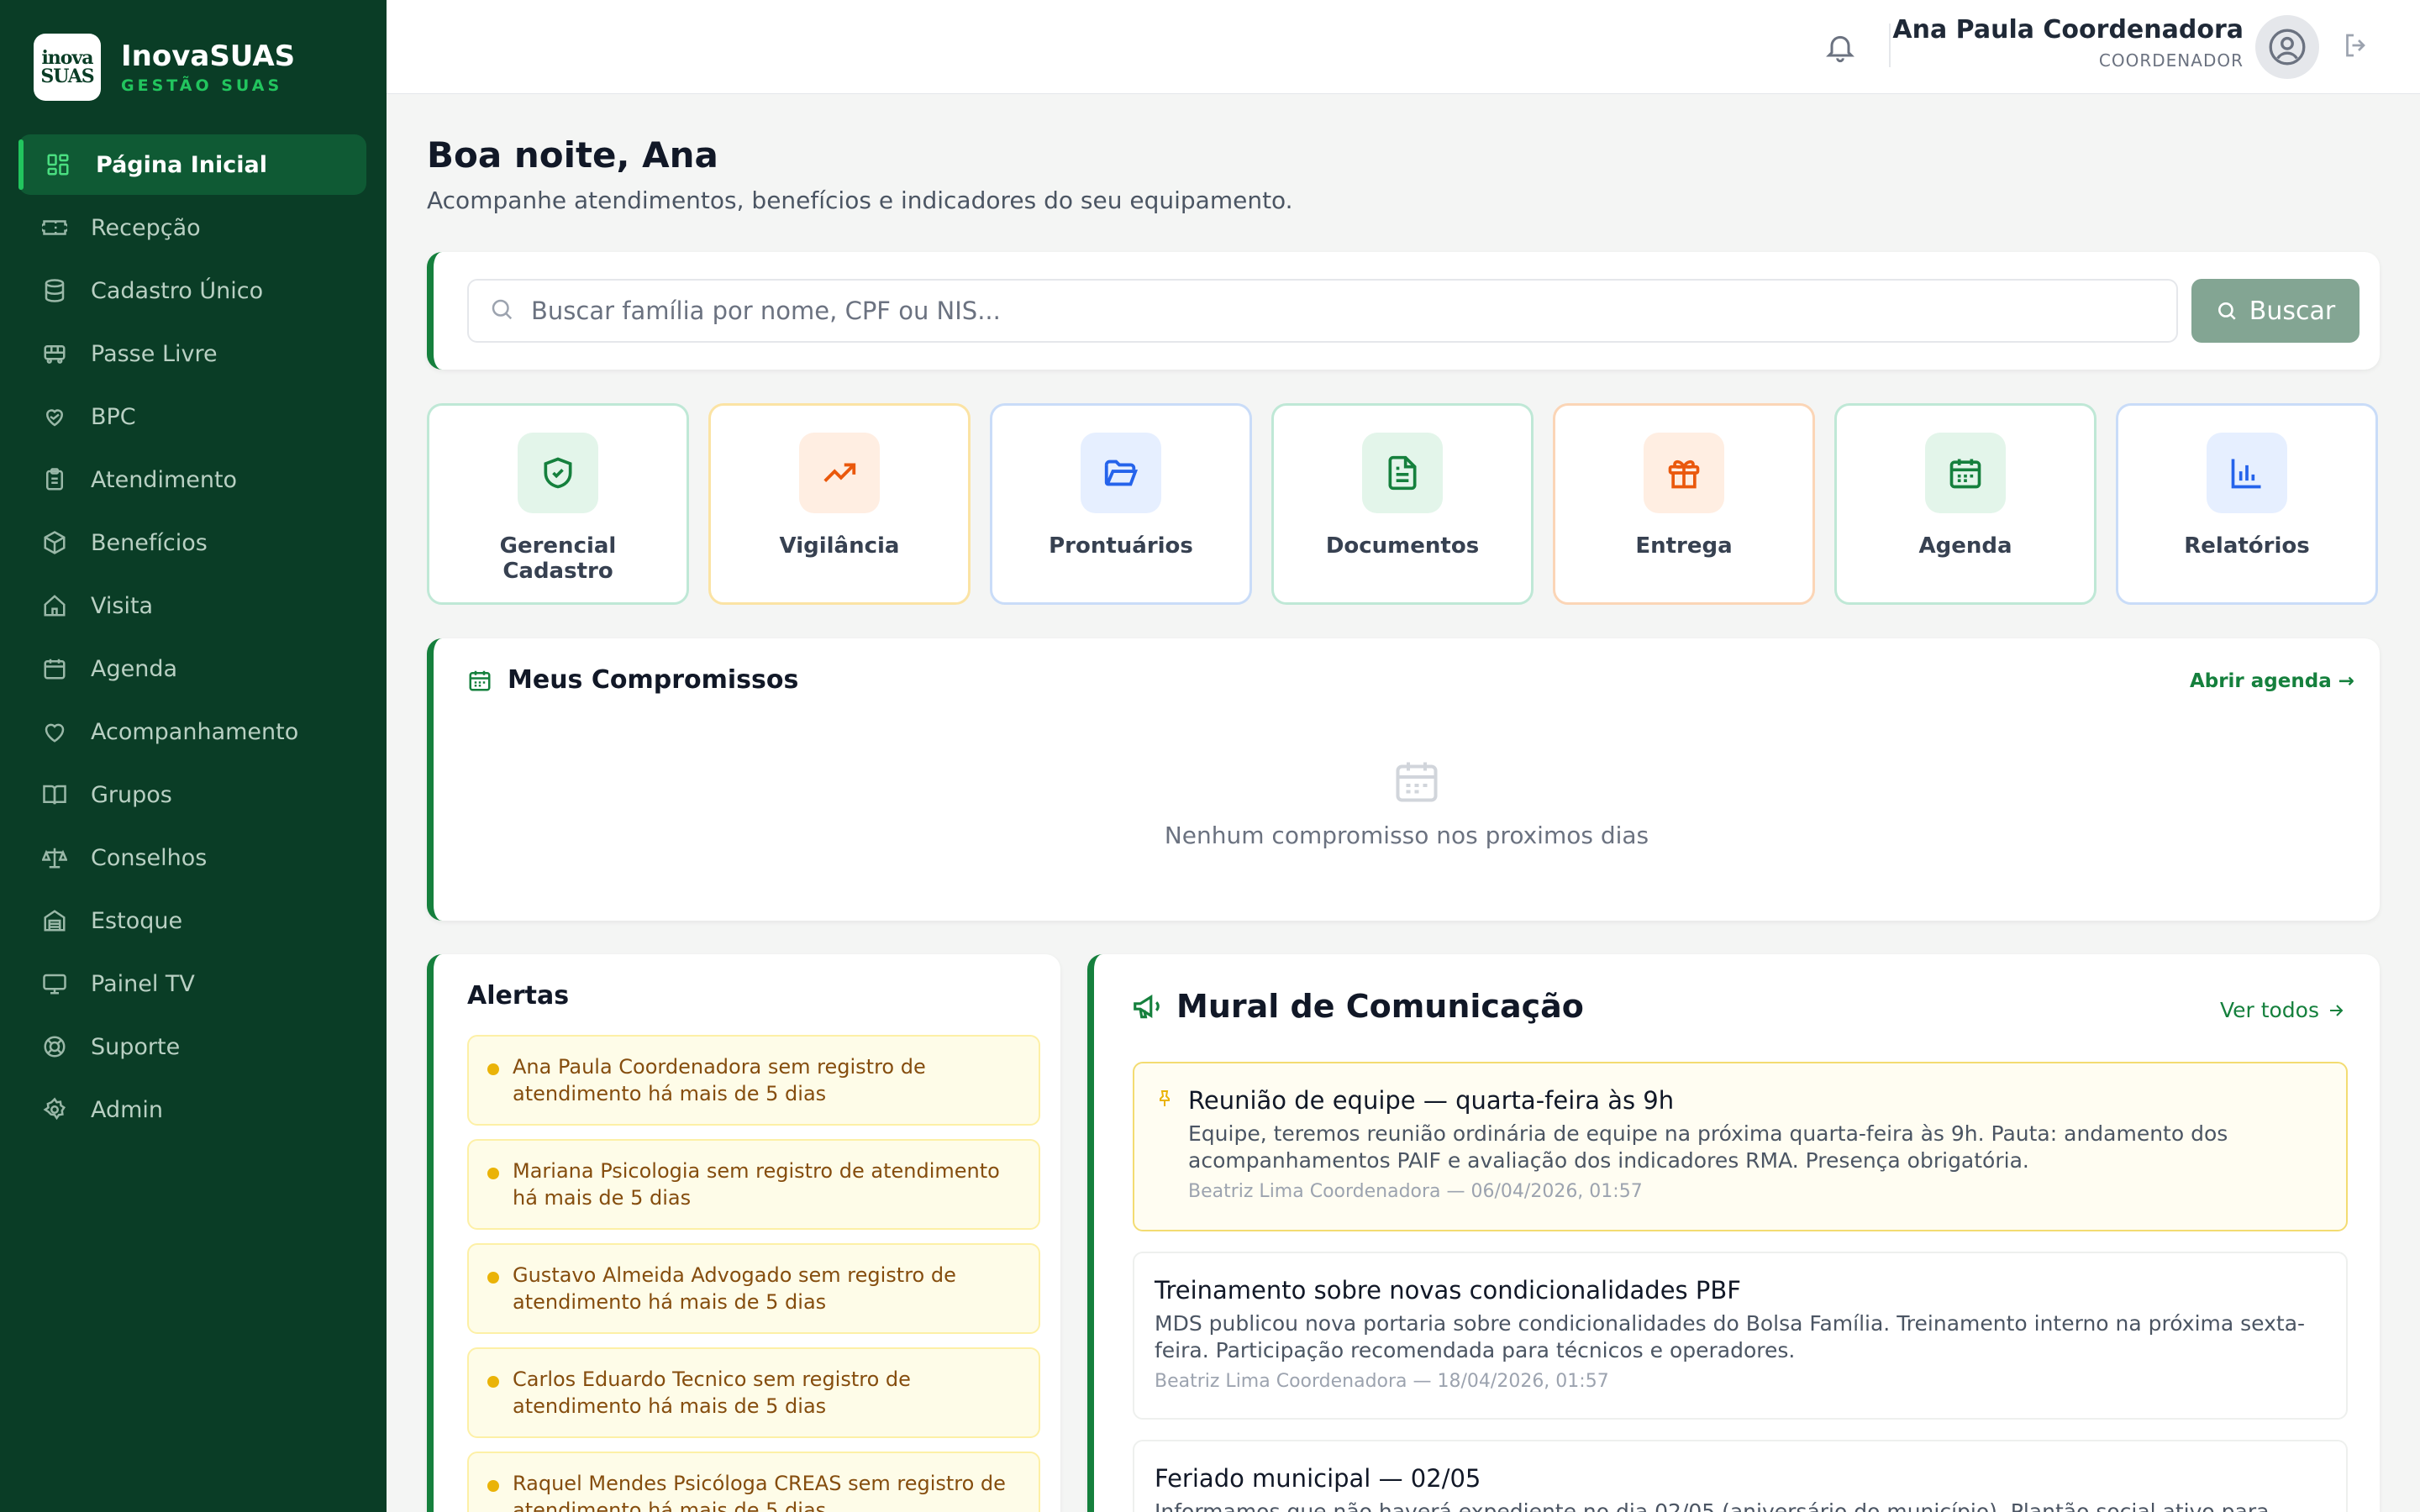 This screenshot has width=2420, height=1512. I want to click on mural-title: Mural de Comunicação, so click(1357, 1006).